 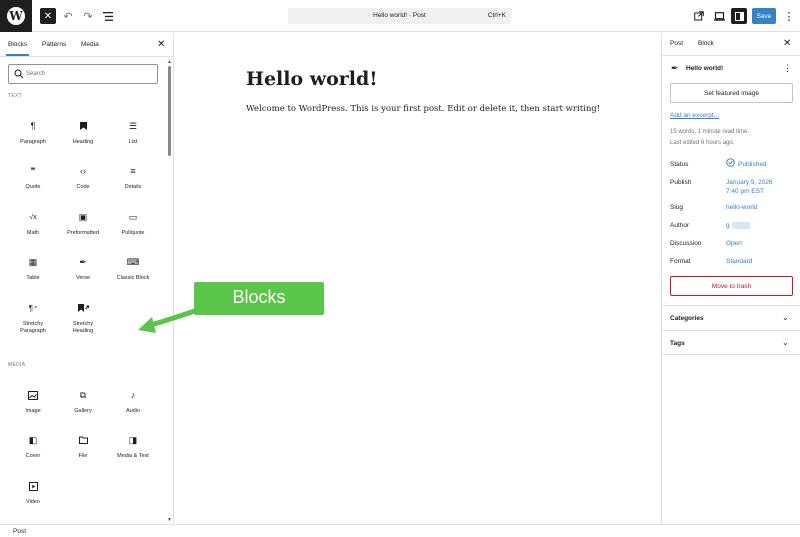 I want to click on video-icon, so click(x=33, y=486).